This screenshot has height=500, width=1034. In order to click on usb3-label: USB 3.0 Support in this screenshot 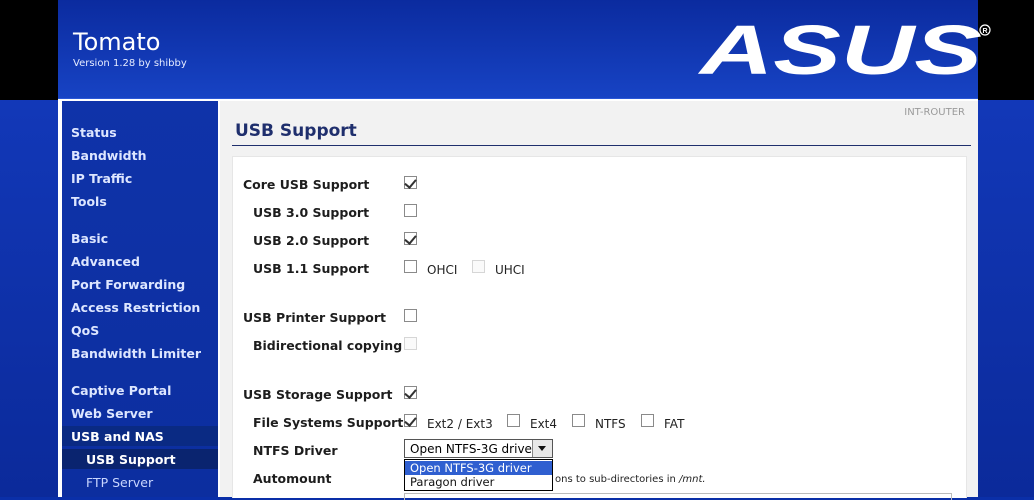, I will do `click(311, 212)`.